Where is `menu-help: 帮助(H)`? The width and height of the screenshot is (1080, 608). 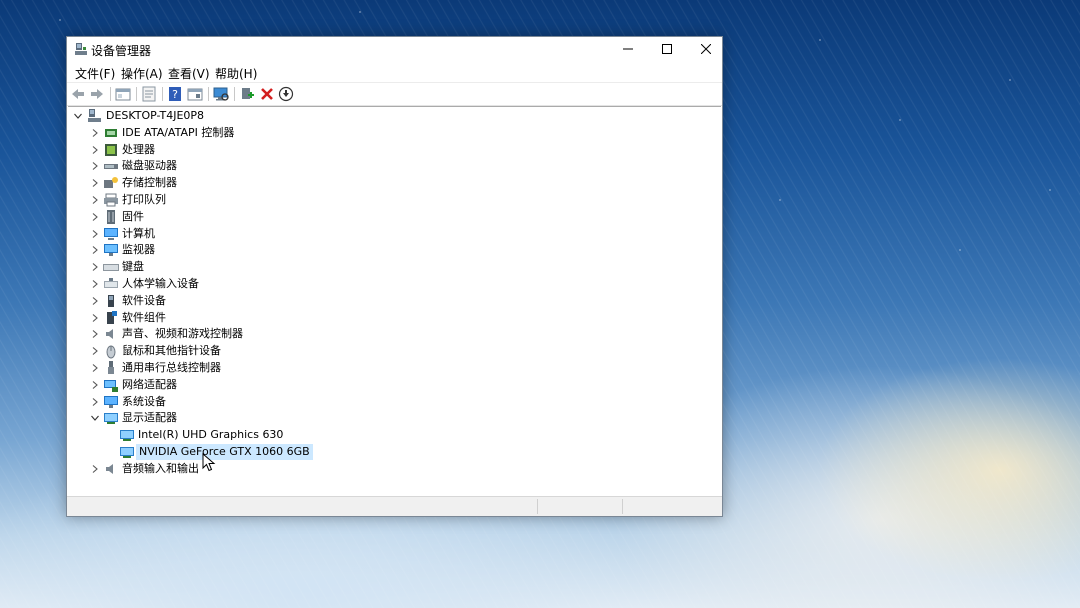
menu-help: 帮助(H) is located at coordinates (236, 73).